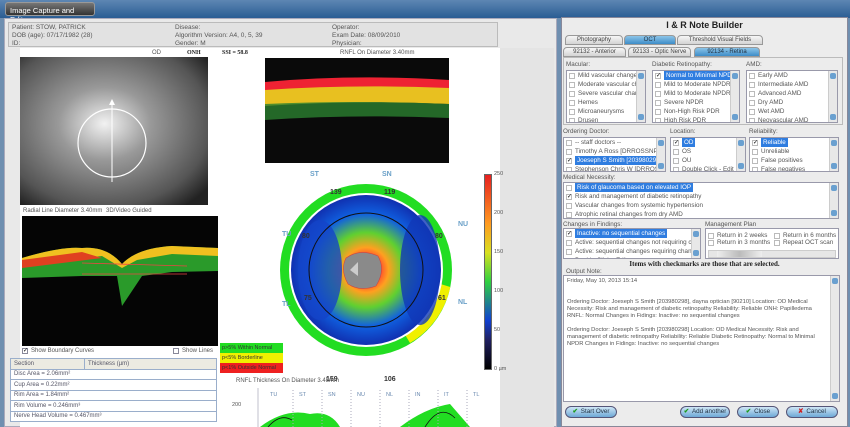  What do you see at coordinates (614, 142) in the screenshot?
I see `list-item: -- staff doctors --` at bounding box center [614, 142].